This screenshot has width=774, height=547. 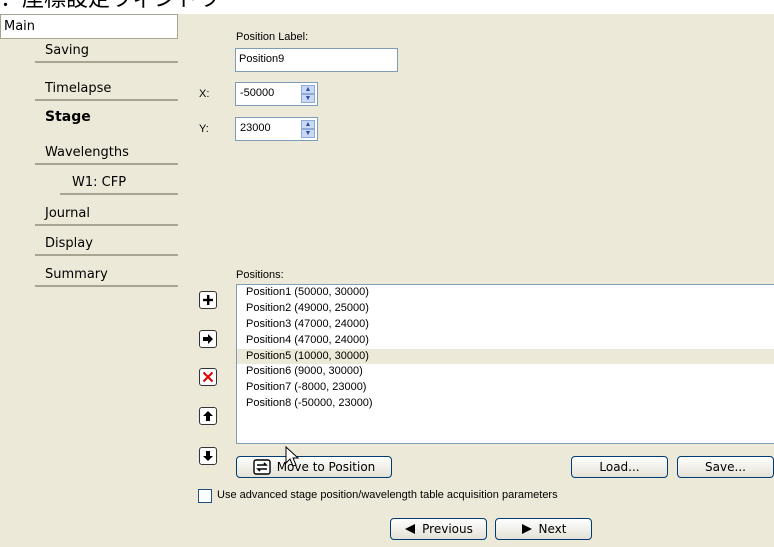 I want to click on nav-item-saving: Saving, so click(x=106, y=51).